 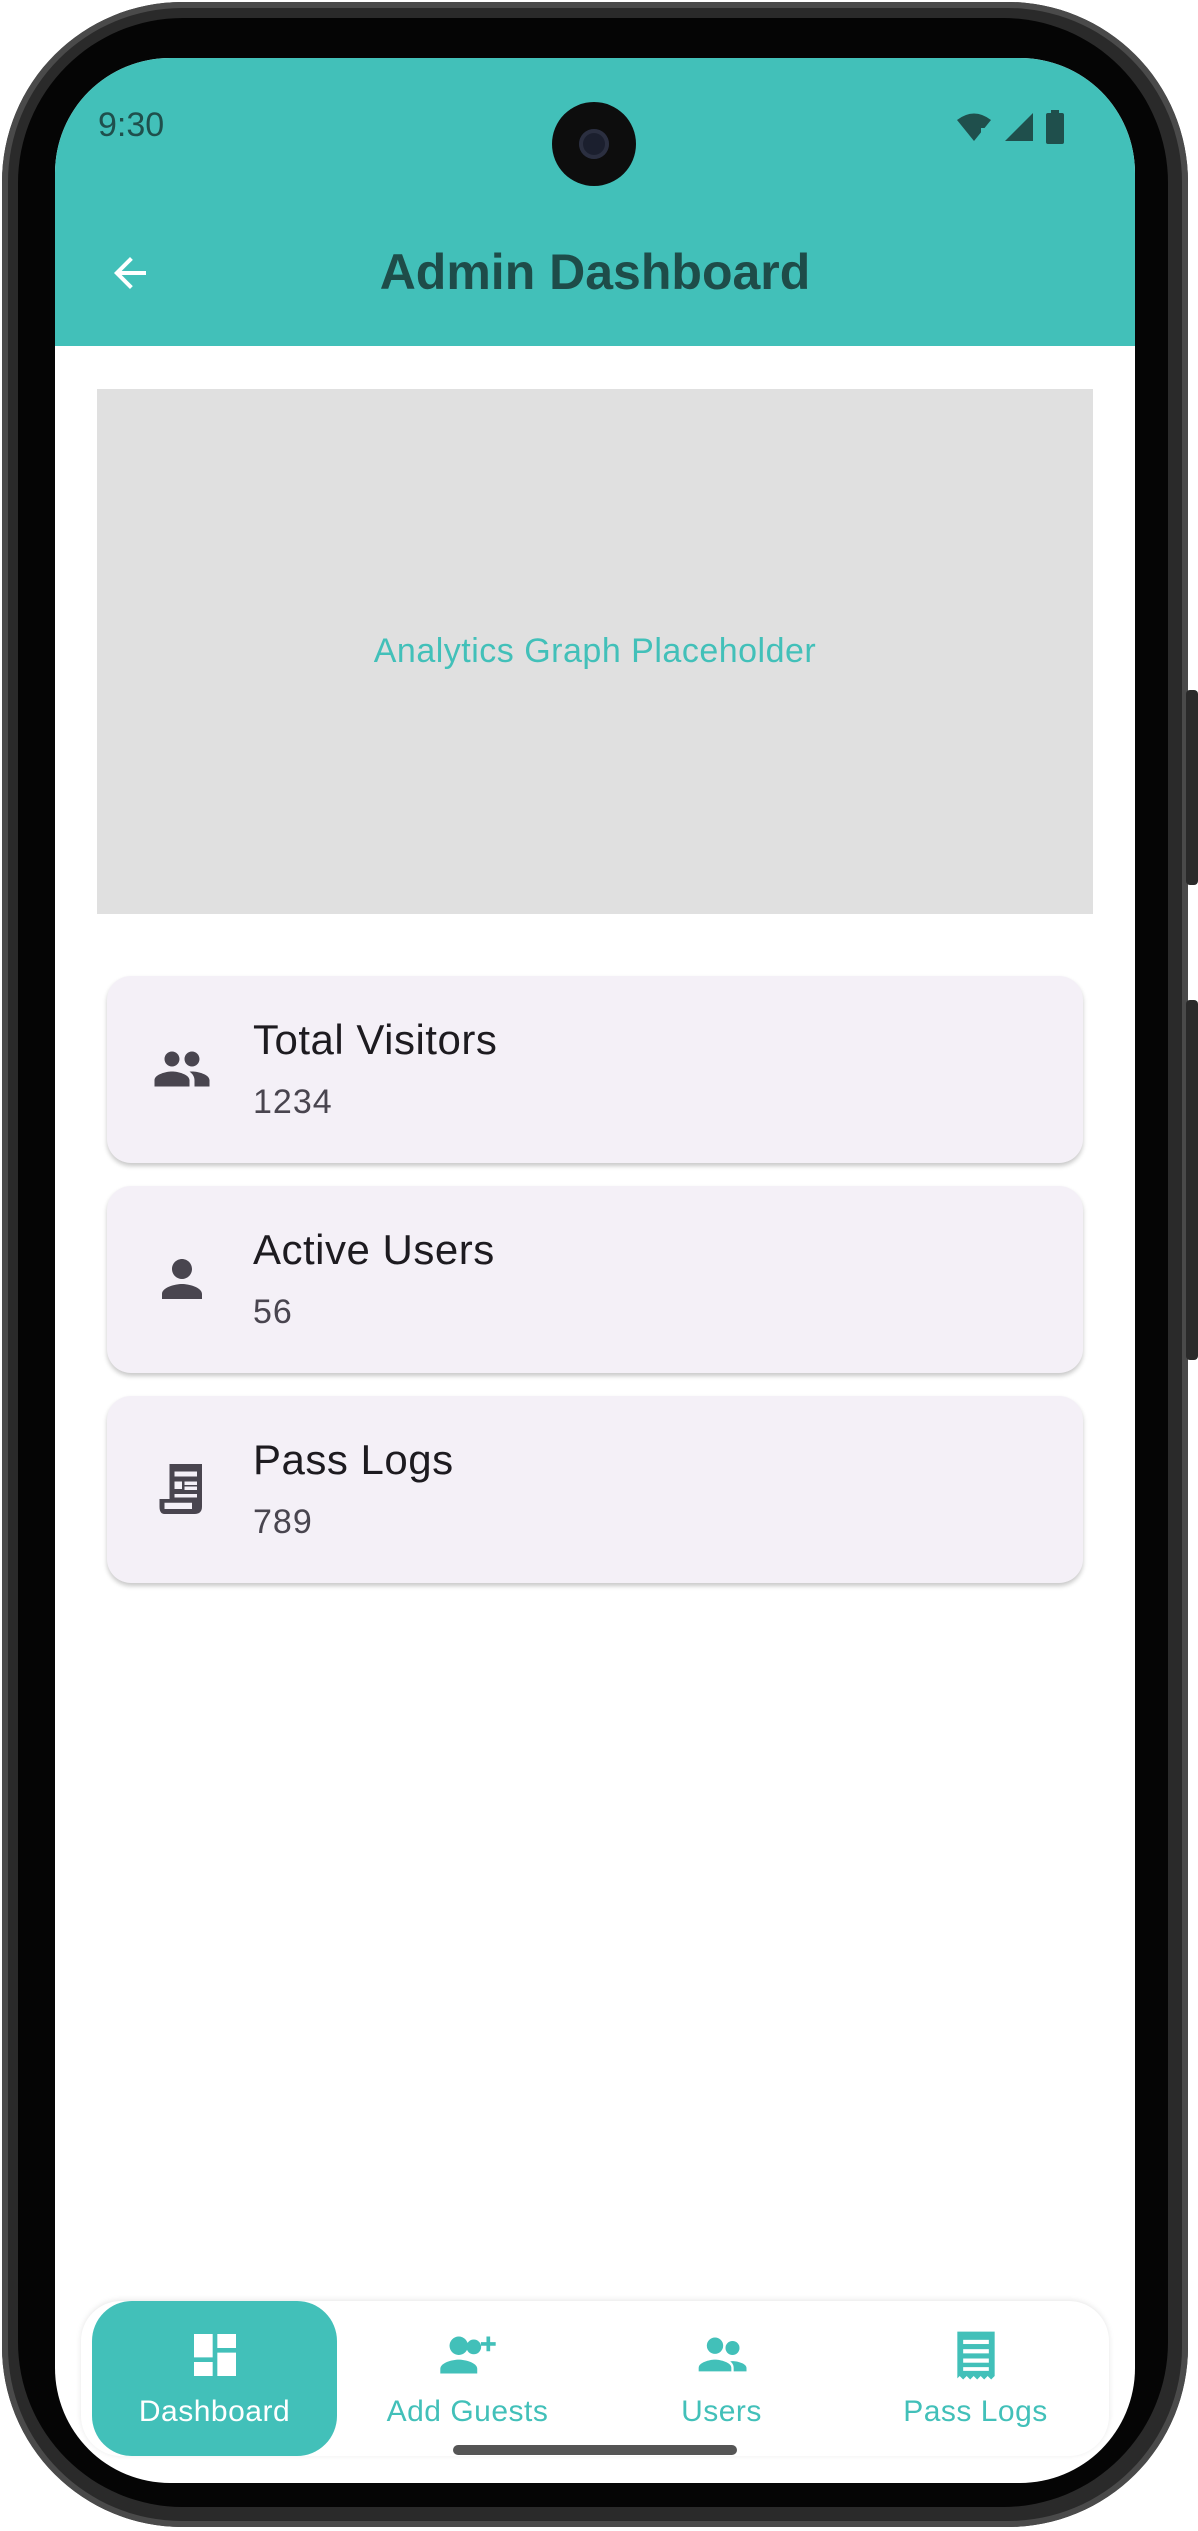 What do you see at coordinates (595, 1489) in the screenshot?
I see `stat-card-pass-logs: Pass Logs 789` at bounding box center [595, 1489].